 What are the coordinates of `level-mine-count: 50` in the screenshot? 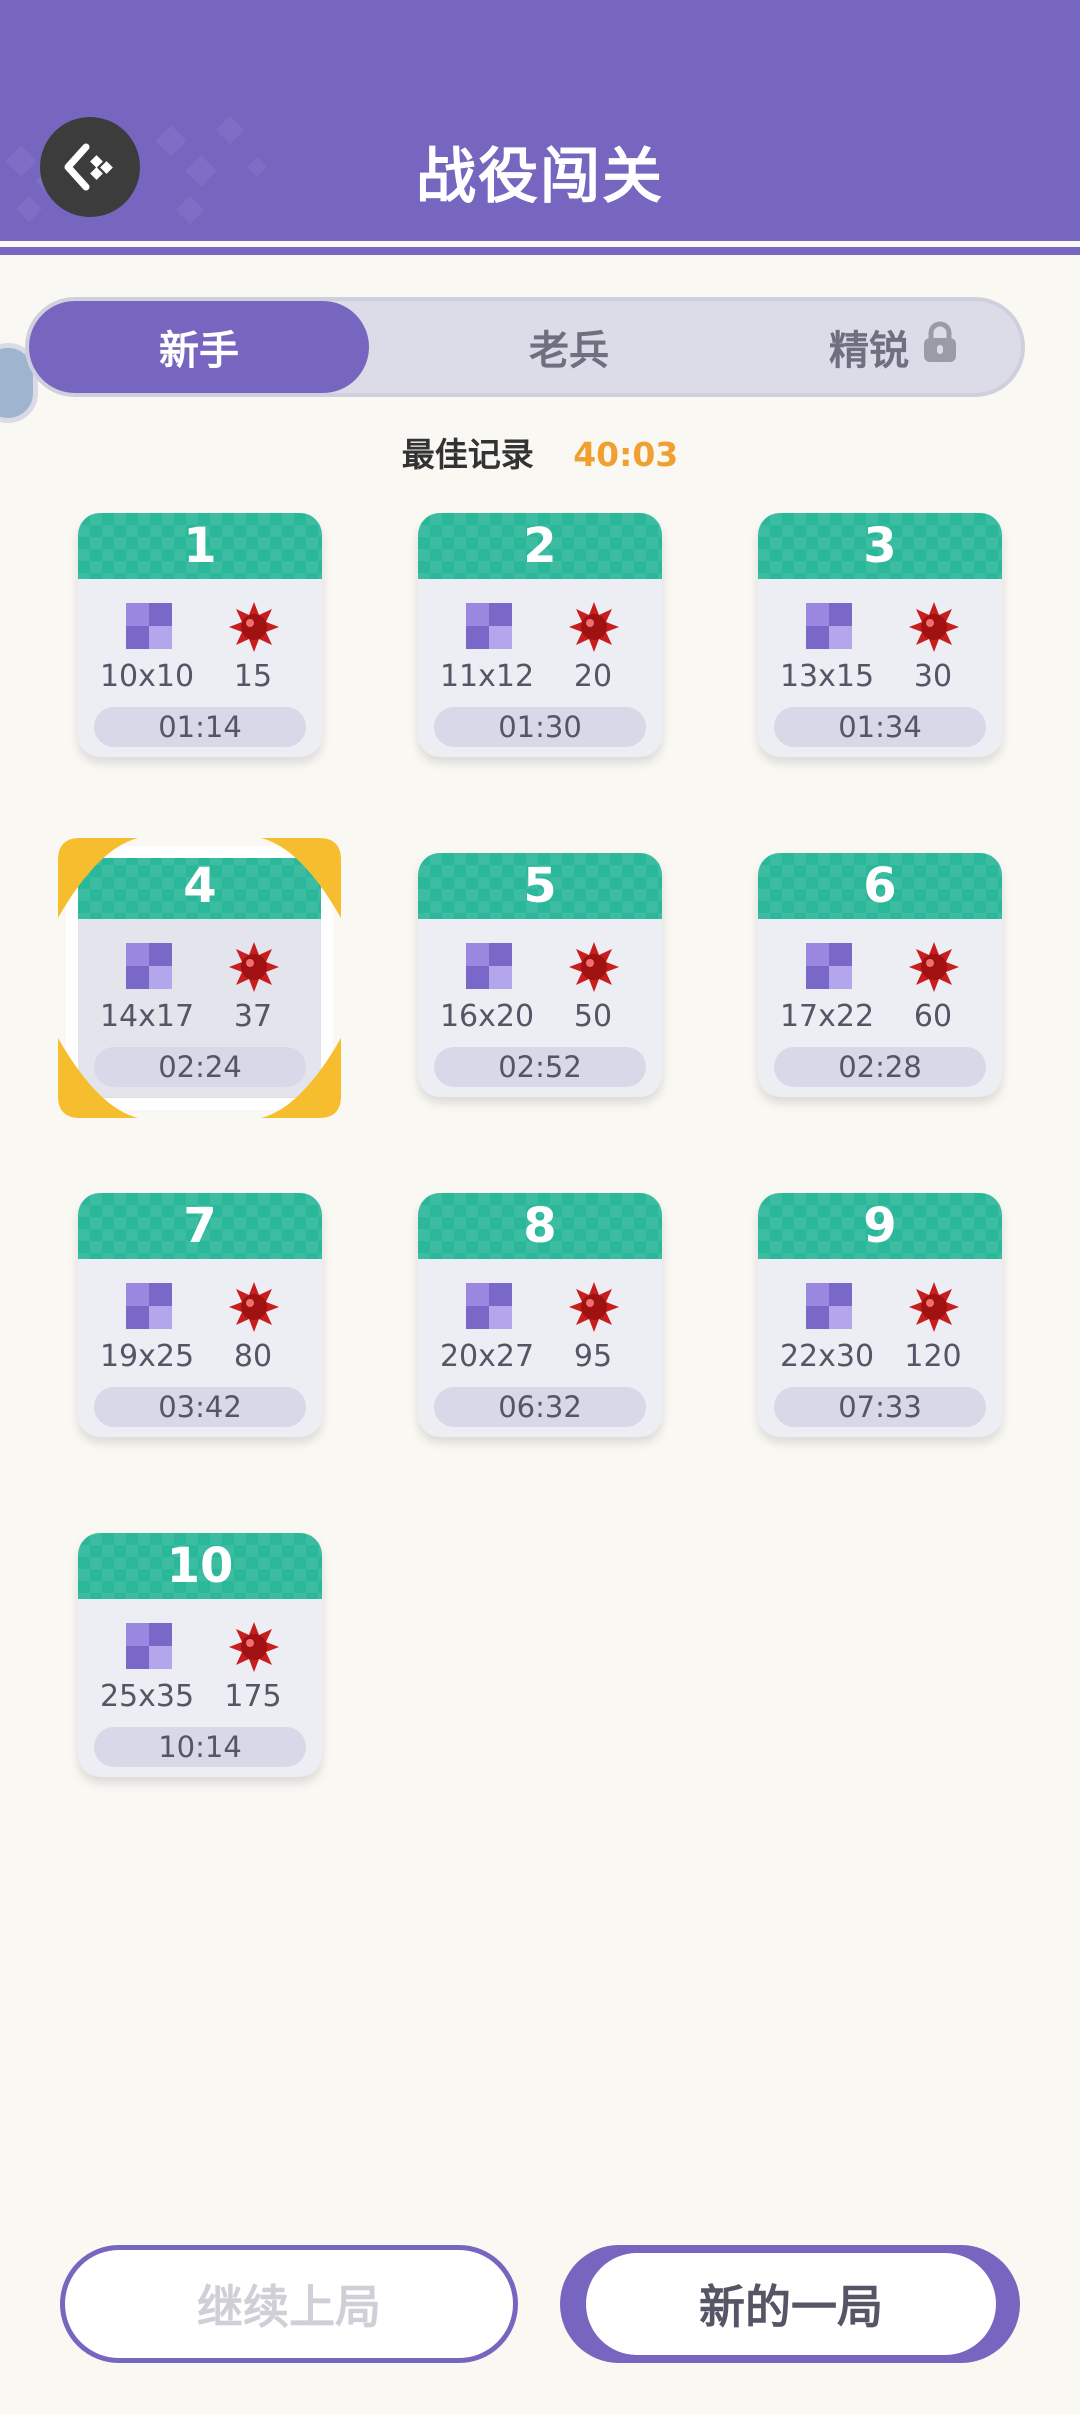 It's located at (593, 1016).